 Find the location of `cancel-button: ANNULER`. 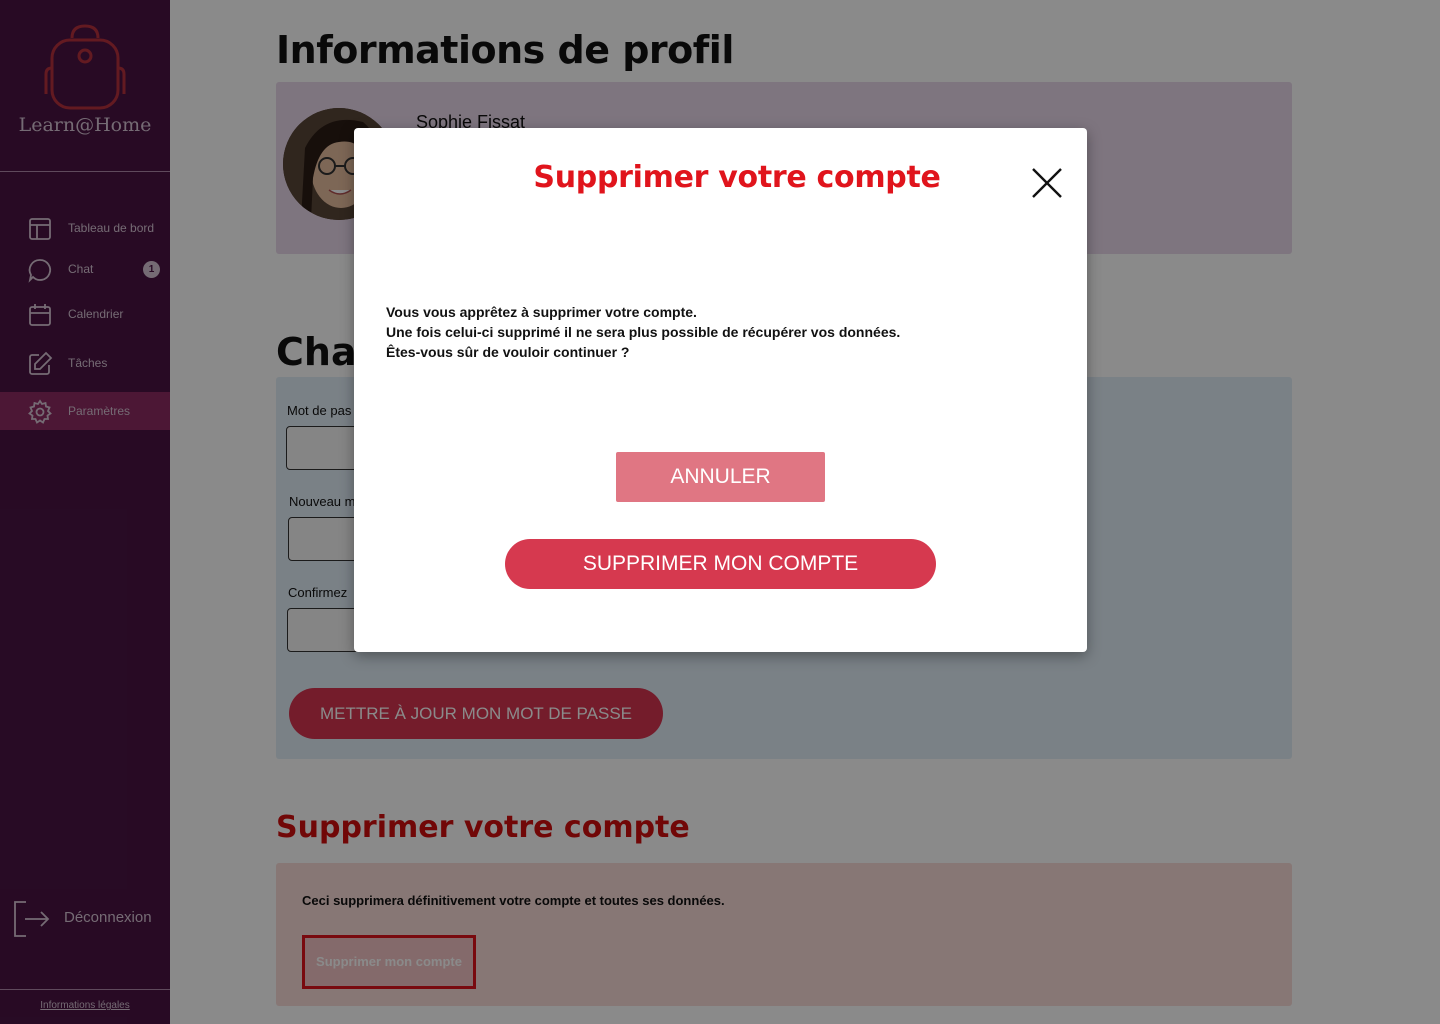

cancel-button: ANNULER is located at coordinates (720, 477).